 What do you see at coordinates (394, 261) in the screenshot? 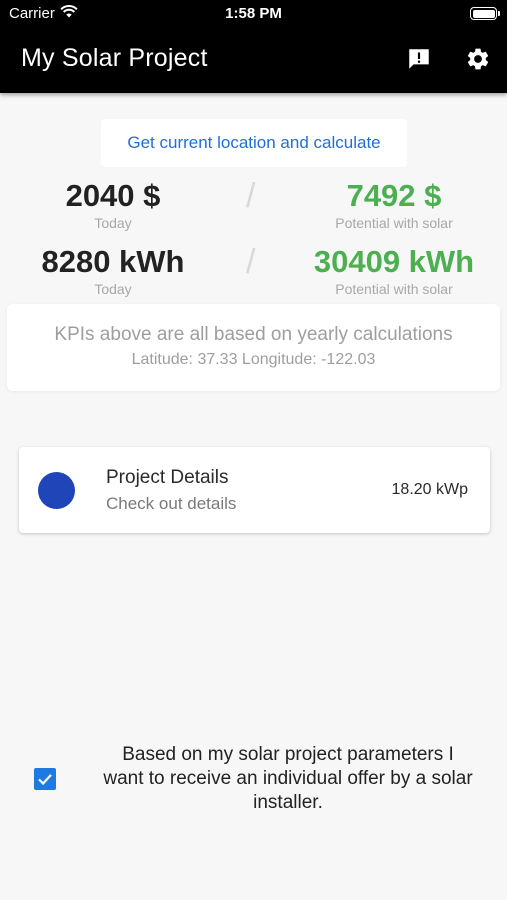
I see `kpi-value: 30409 kWh` at bounding box center [394, 261].